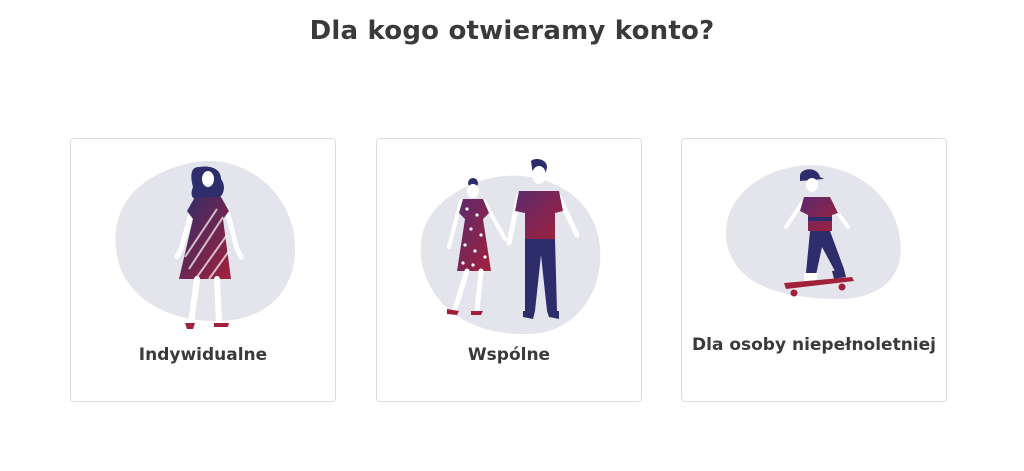  Describe the element at coordinates (510, 247) in the screenshot. I see `couple-holding-hands-icon` at that location.